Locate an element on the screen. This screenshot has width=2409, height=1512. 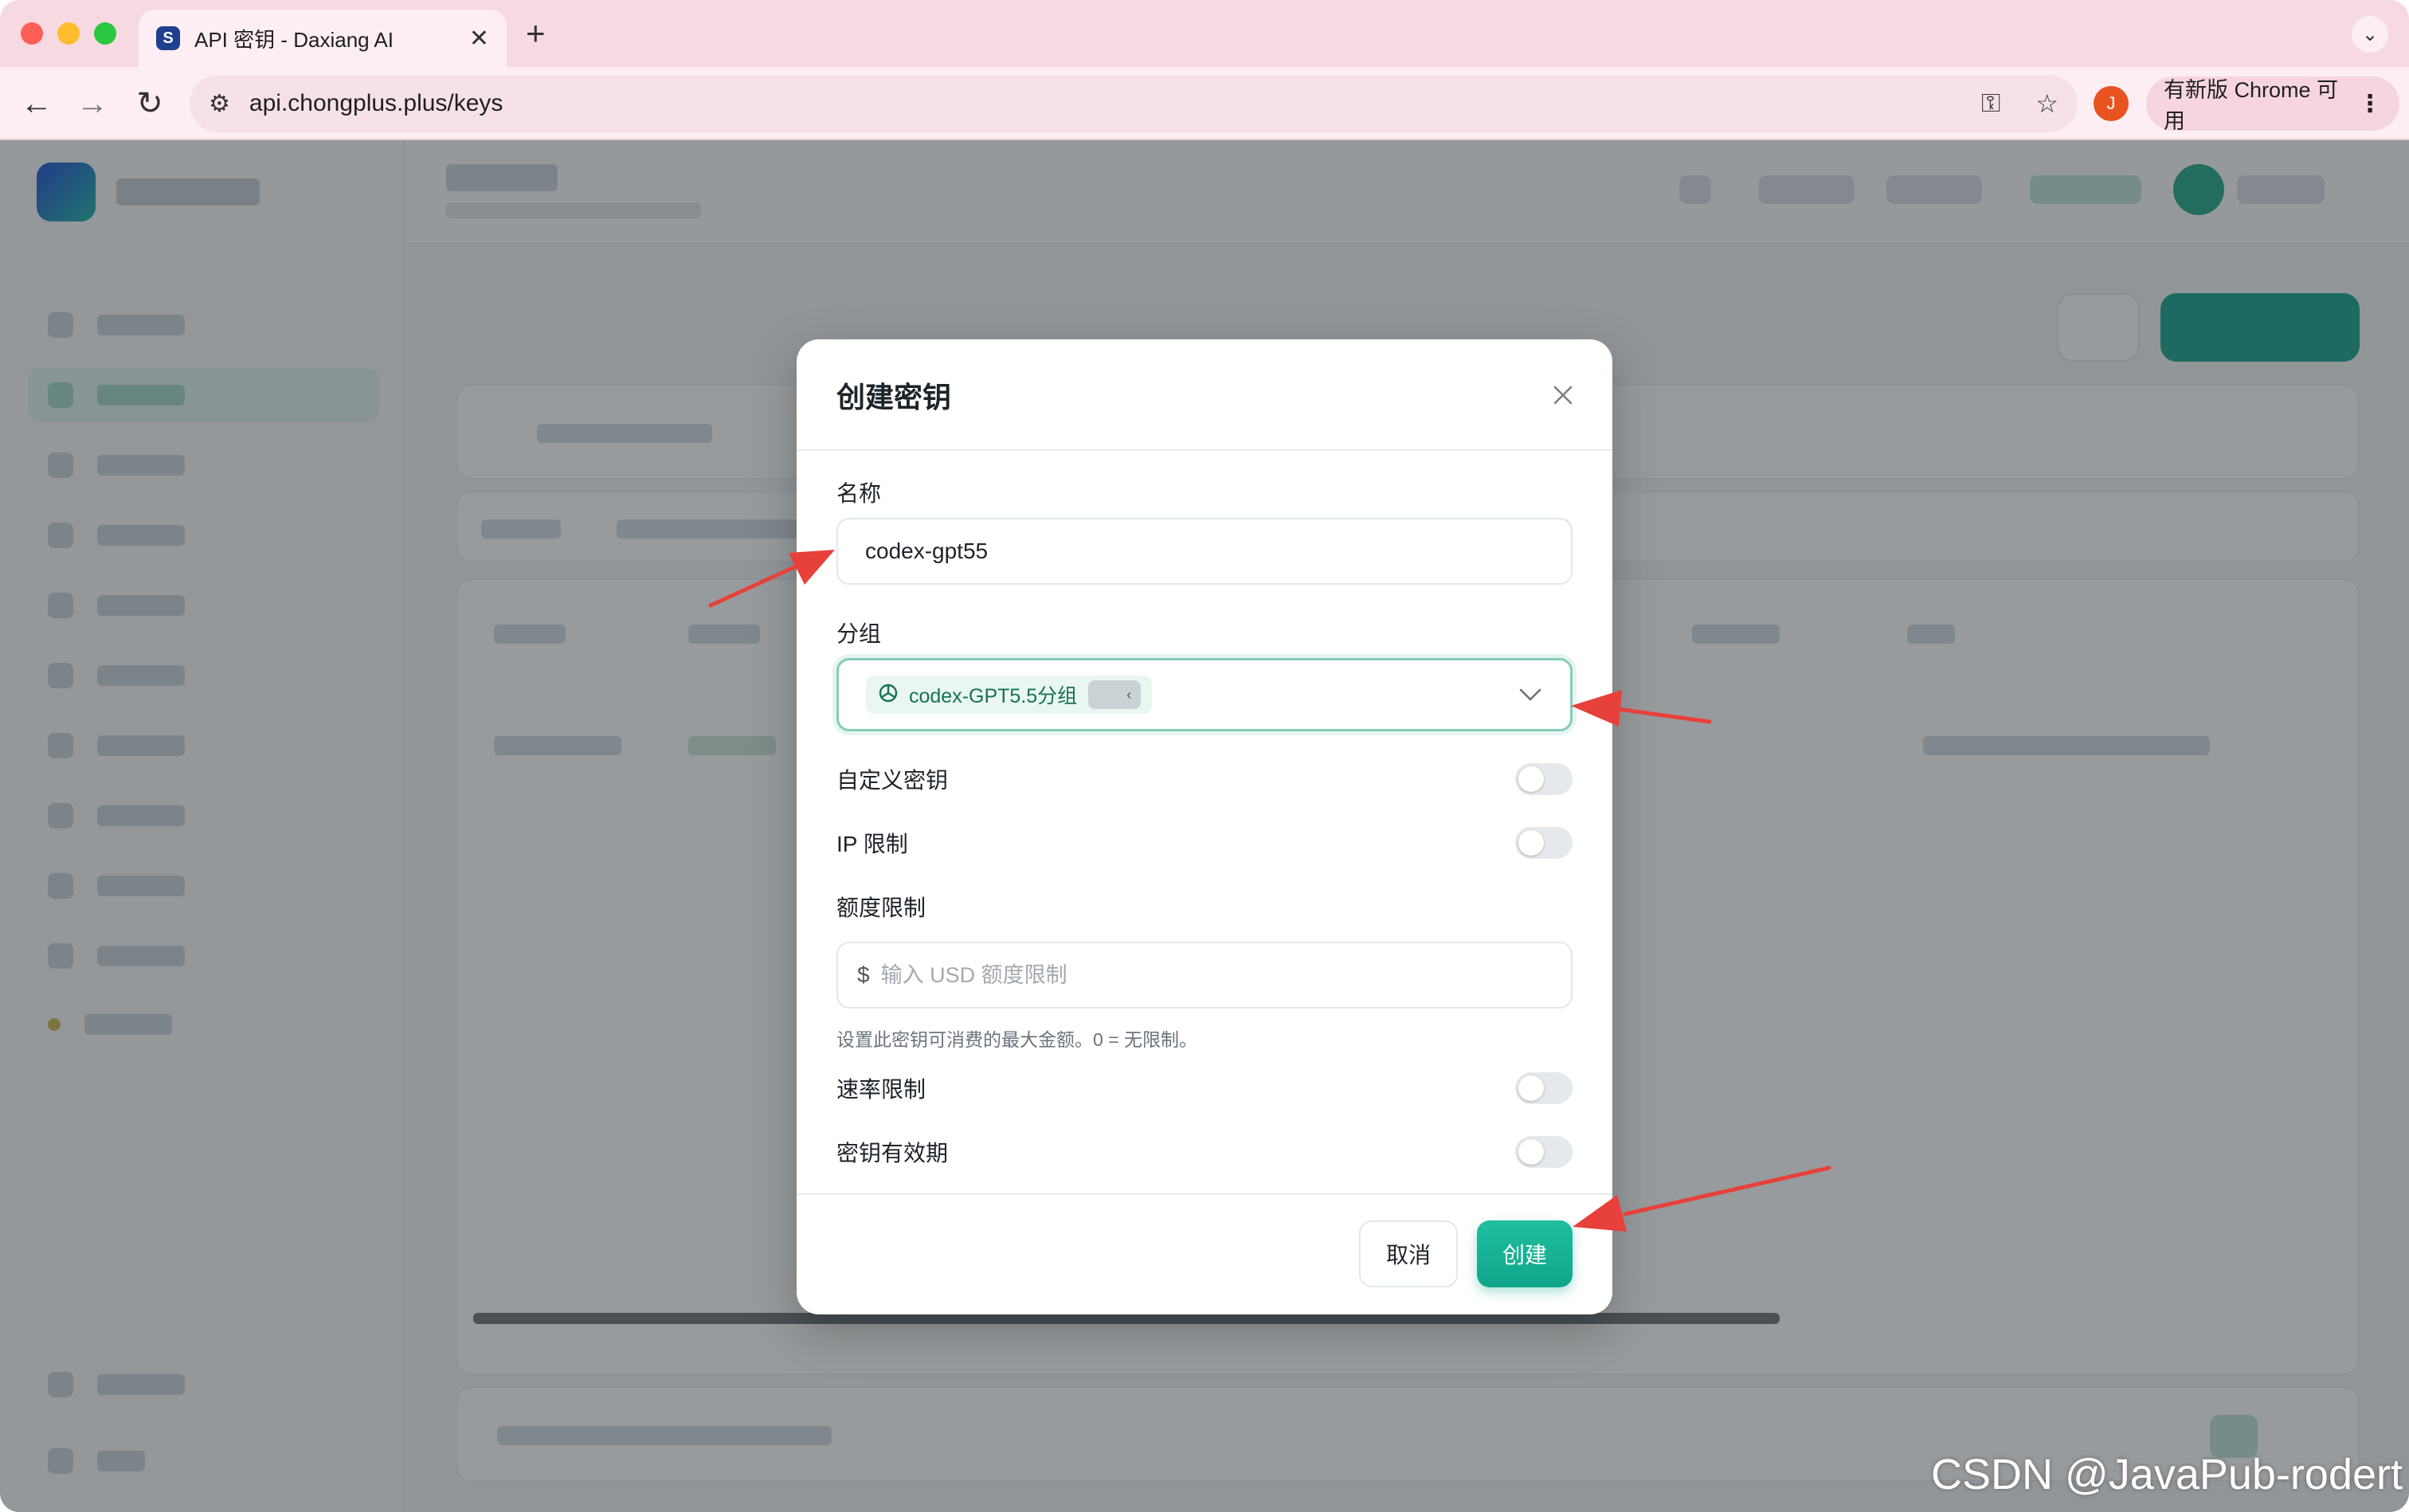
tab-search-chevron-icon: ⌄ is located at coordinates (2370, 34).